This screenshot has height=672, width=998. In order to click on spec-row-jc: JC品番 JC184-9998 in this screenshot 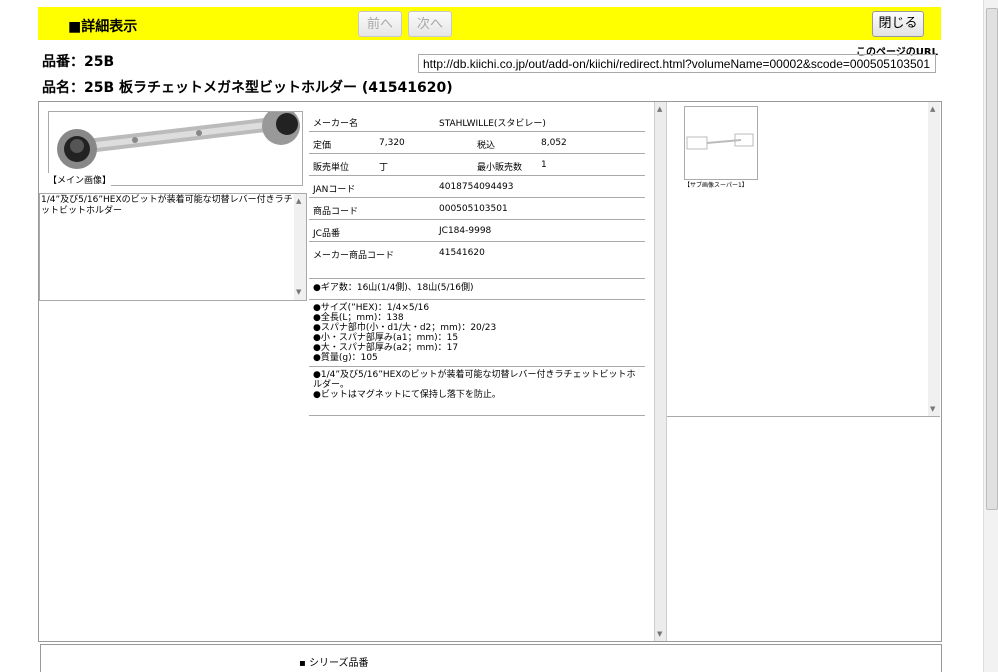, I will do `click(477, 231)`.